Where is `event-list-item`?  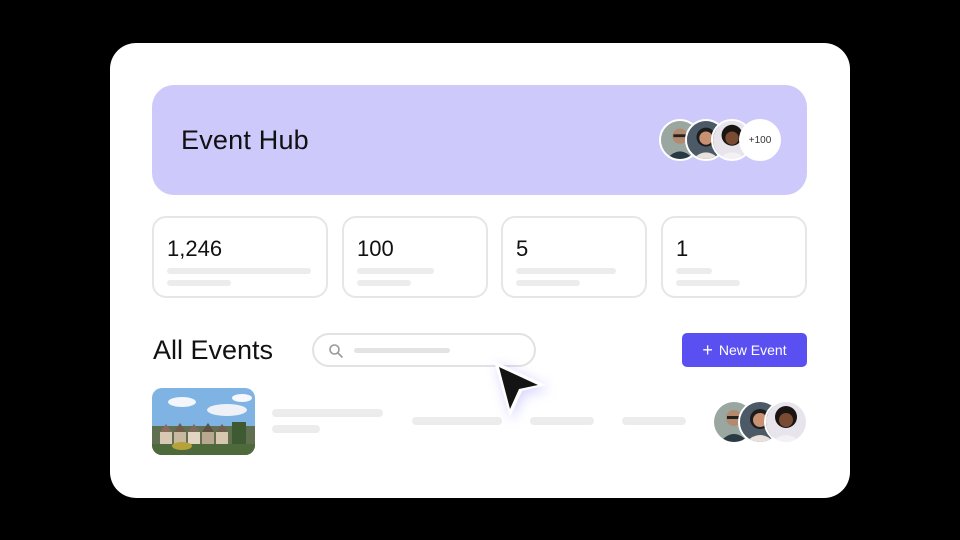
event-list-item is located at coordinates (480, 422).